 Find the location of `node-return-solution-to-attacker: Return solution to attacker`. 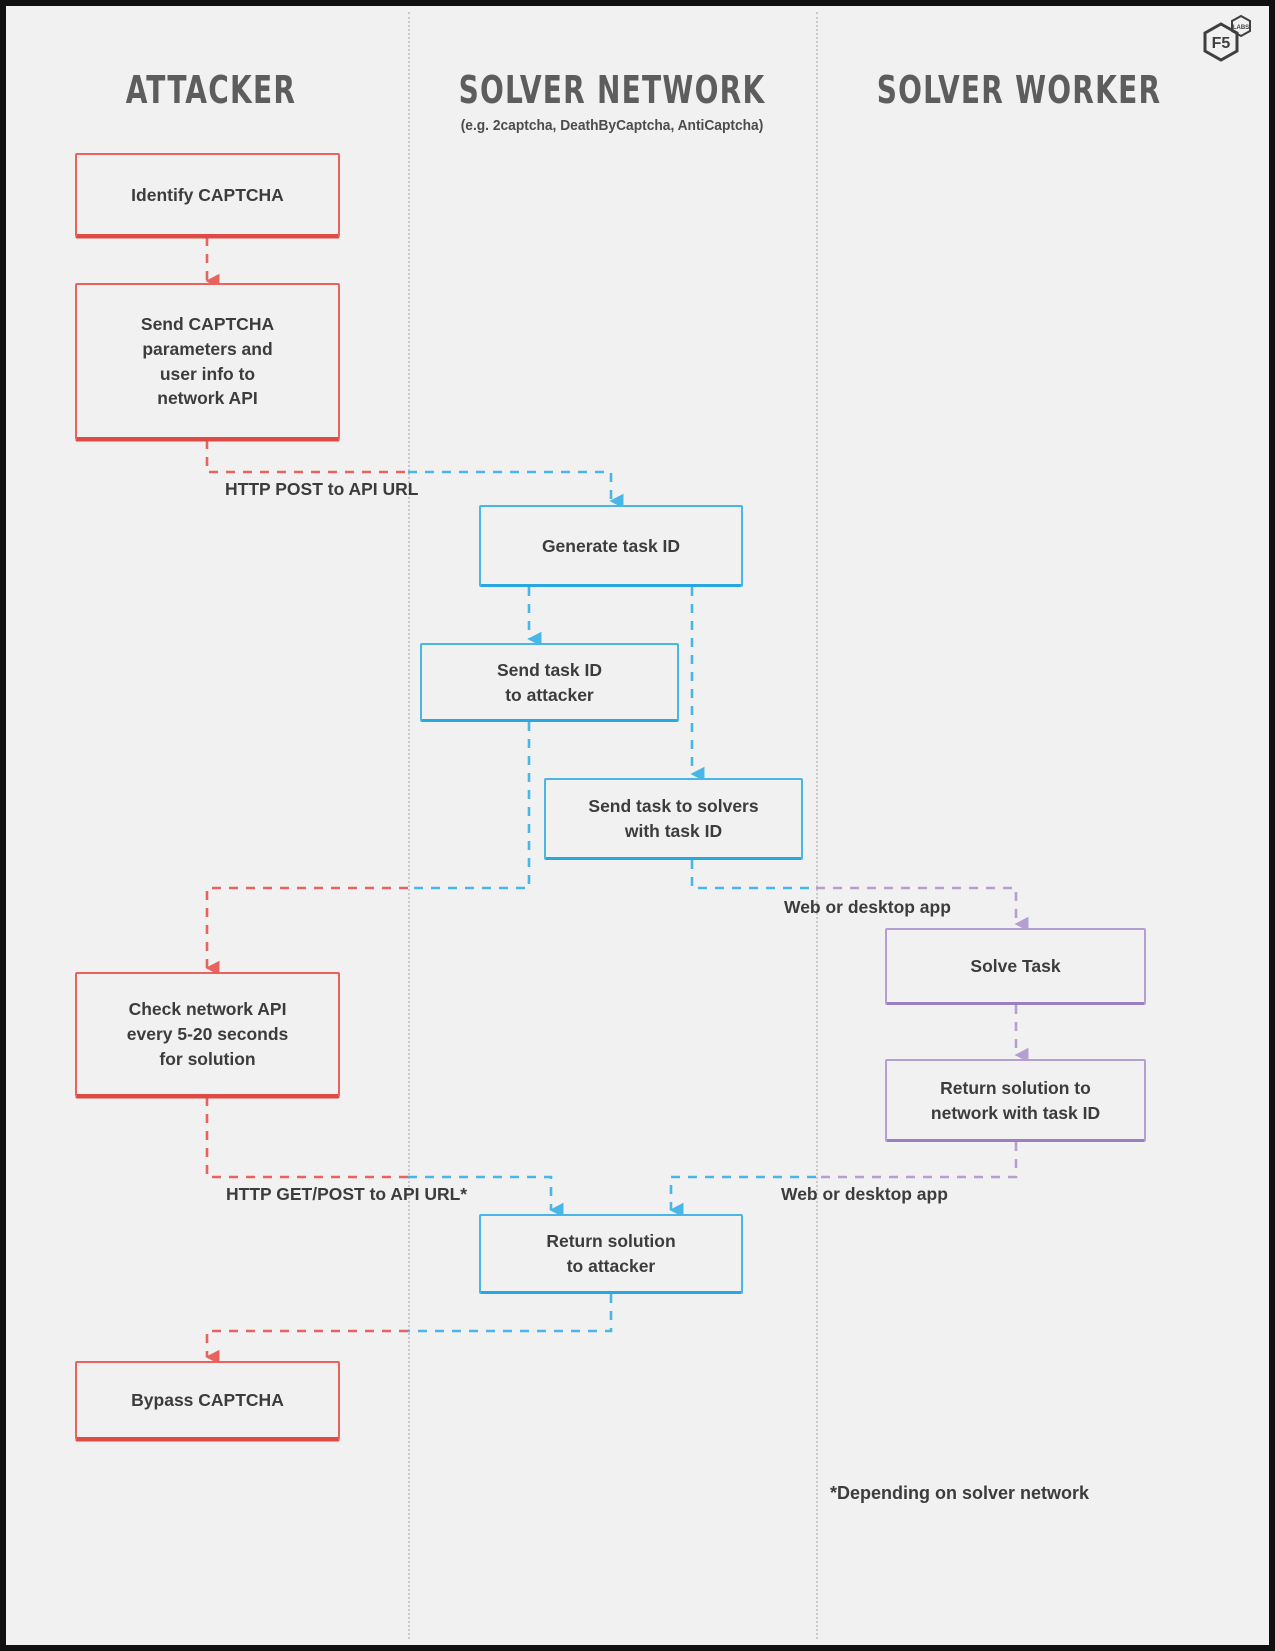

node-return-solution-to-attacker: Return solution to attacker is located at coordinates (611, 1254).